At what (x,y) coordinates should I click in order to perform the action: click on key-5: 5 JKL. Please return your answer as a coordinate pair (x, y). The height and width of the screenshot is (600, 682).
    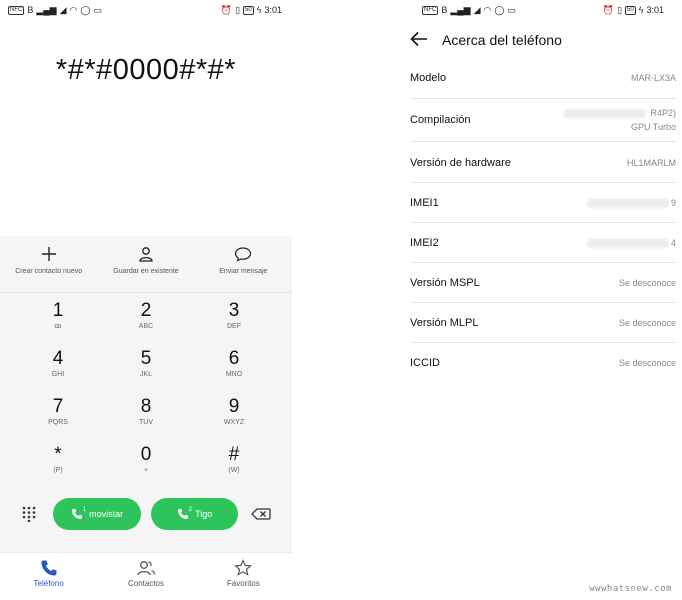
    Looking at the image, I should click on (146, 372).